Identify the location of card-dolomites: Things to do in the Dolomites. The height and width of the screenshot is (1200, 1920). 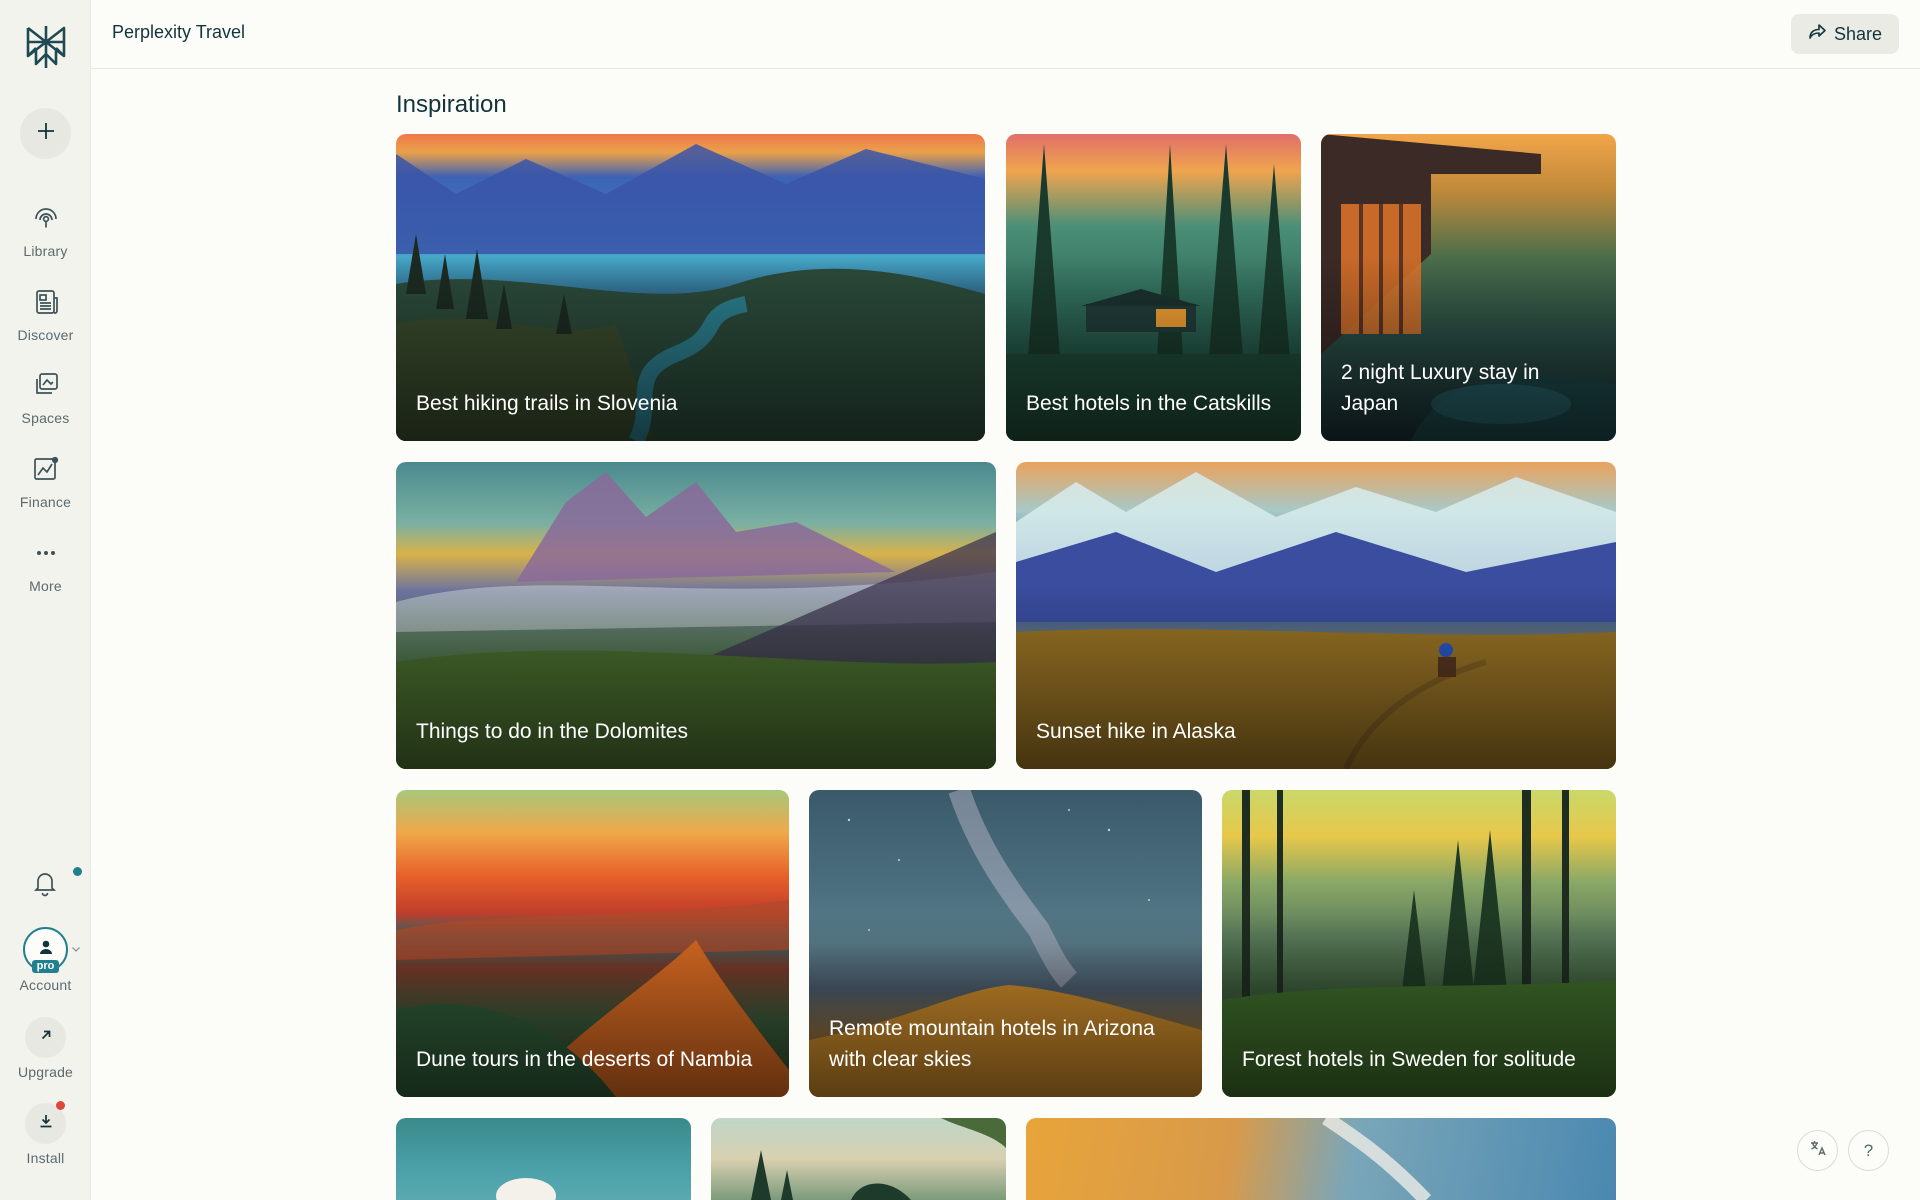
(696, 615).